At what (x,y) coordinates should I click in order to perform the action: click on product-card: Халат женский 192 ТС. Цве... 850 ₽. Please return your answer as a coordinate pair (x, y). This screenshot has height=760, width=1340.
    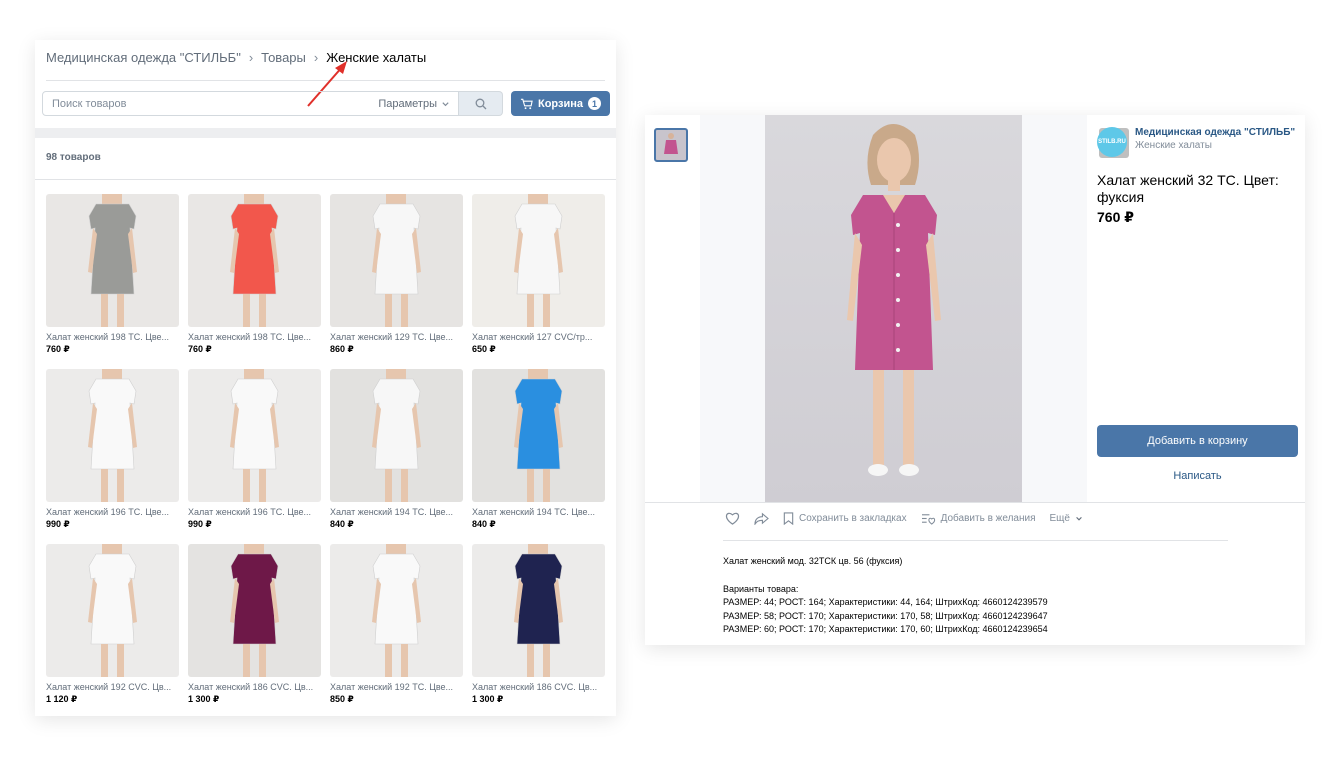
    Looking at the image, I should click on (396, 626).